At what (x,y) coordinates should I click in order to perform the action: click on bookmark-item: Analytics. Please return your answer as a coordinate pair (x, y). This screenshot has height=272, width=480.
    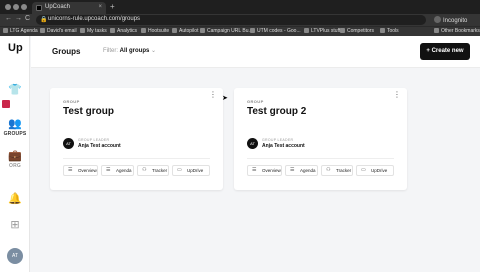
    Looking at the image, I should click on (123, 31).